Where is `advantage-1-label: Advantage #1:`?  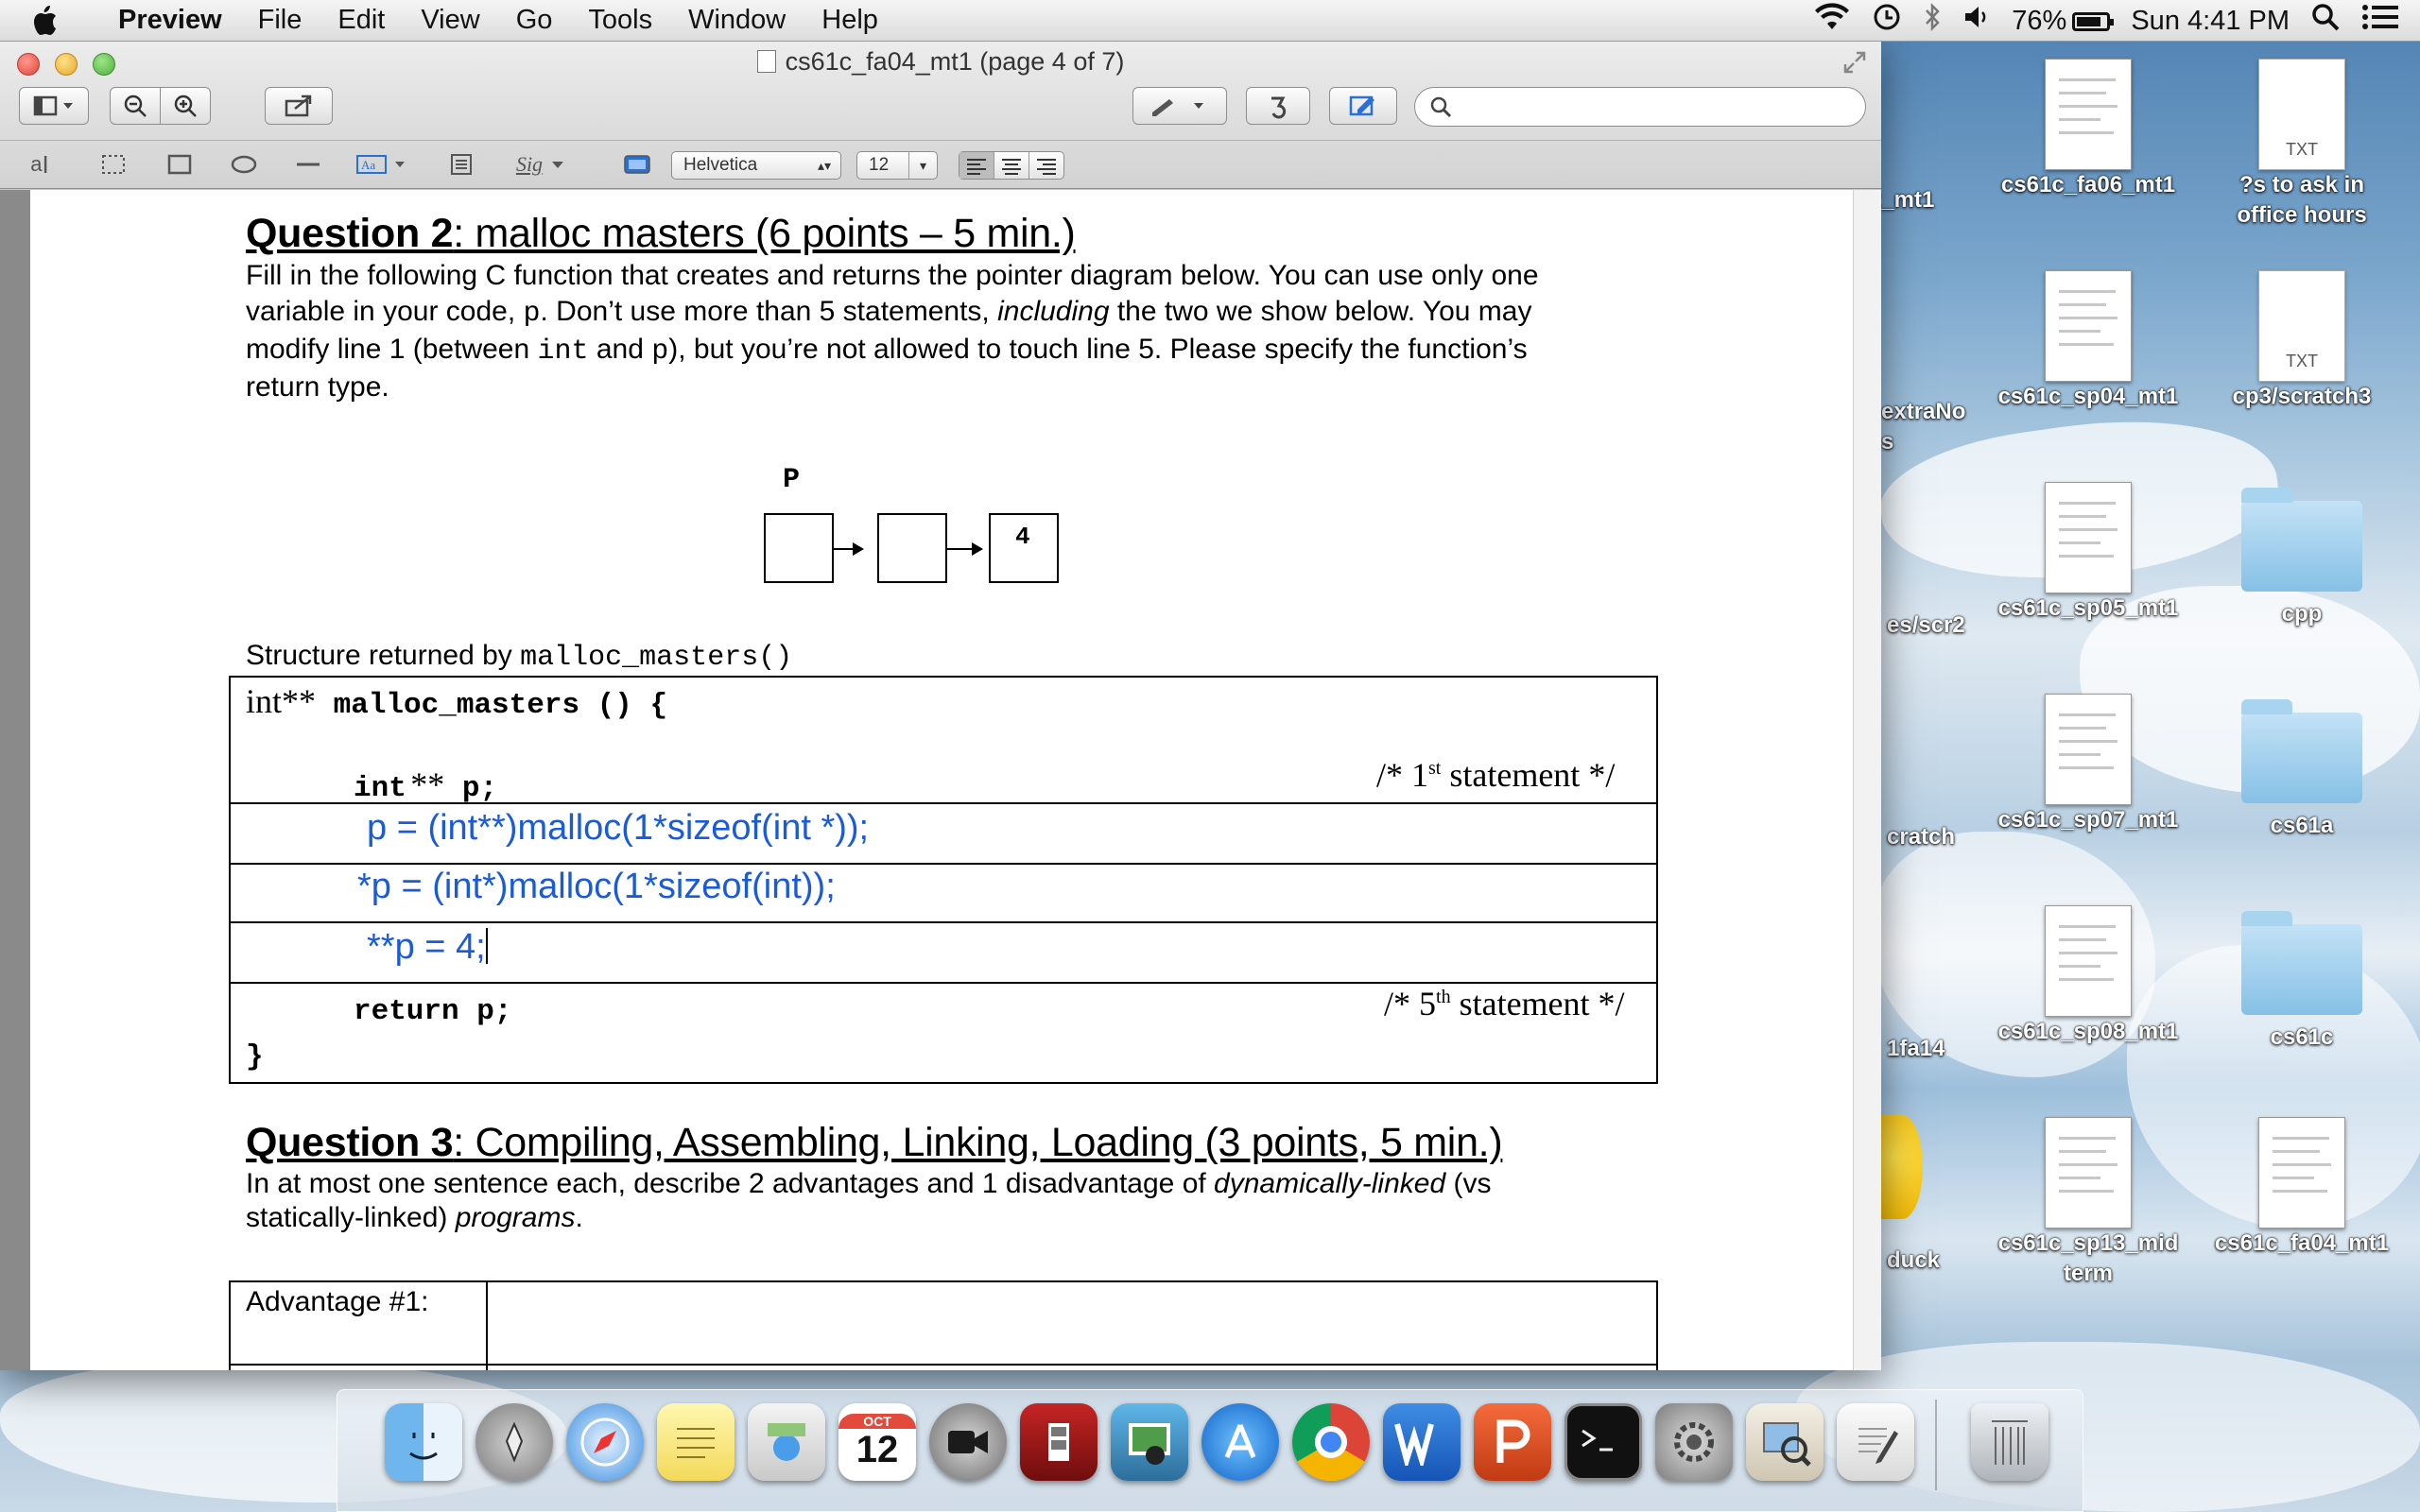
advantage-1-label: Advantage #1: is located at coordinates (337, 1301).